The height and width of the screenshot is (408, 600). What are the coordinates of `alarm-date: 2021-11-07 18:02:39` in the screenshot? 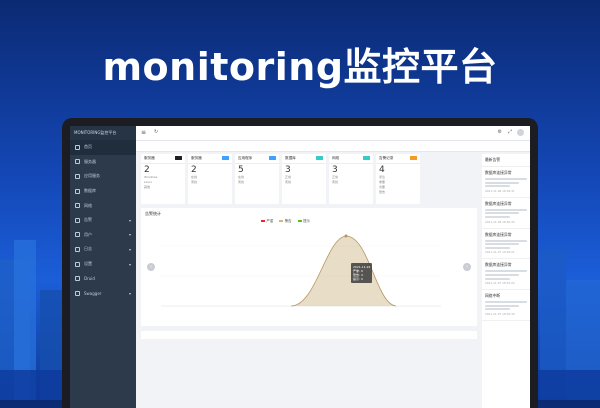 It's located at (500, 313).